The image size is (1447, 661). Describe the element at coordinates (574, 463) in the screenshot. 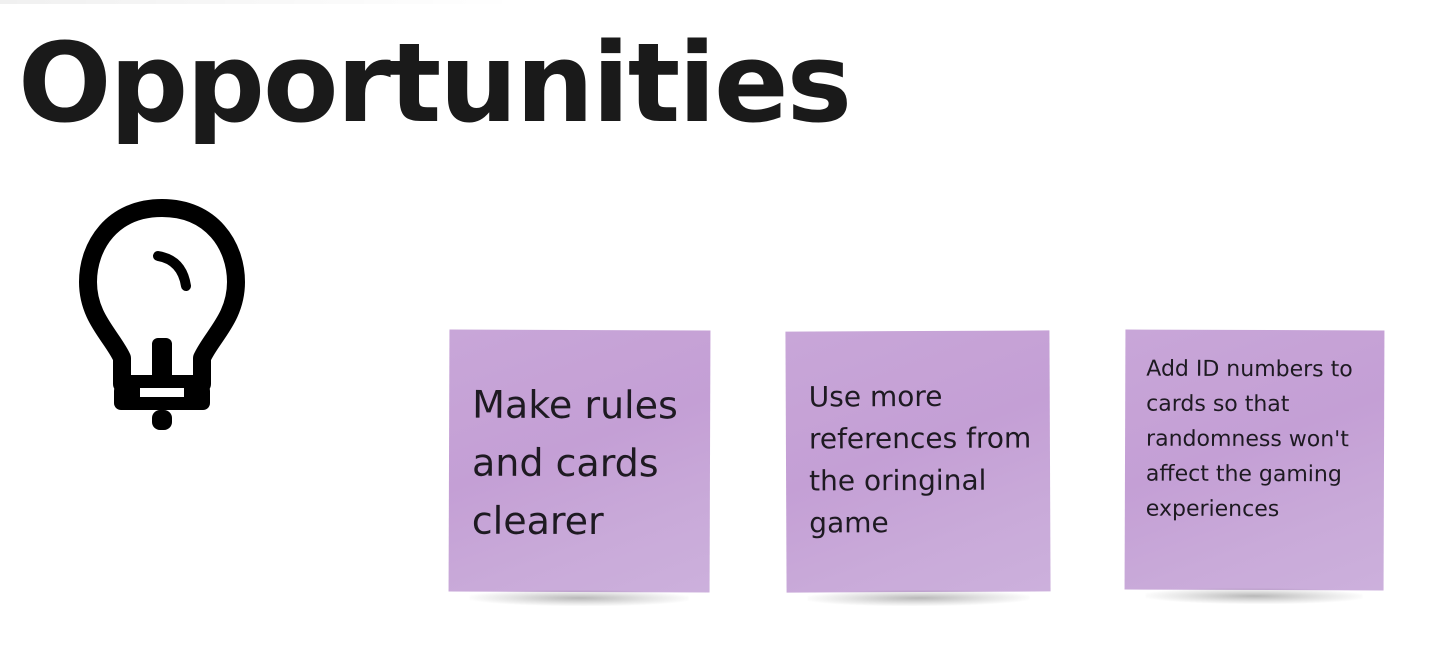

I see `sticky-note-text: Make rules and cards clearer` at that location.